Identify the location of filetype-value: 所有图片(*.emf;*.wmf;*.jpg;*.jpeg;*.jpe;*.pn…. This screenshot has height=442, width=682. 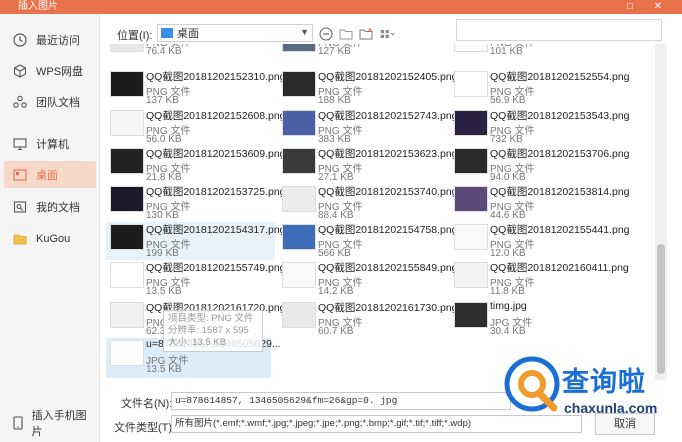
(323, 423).